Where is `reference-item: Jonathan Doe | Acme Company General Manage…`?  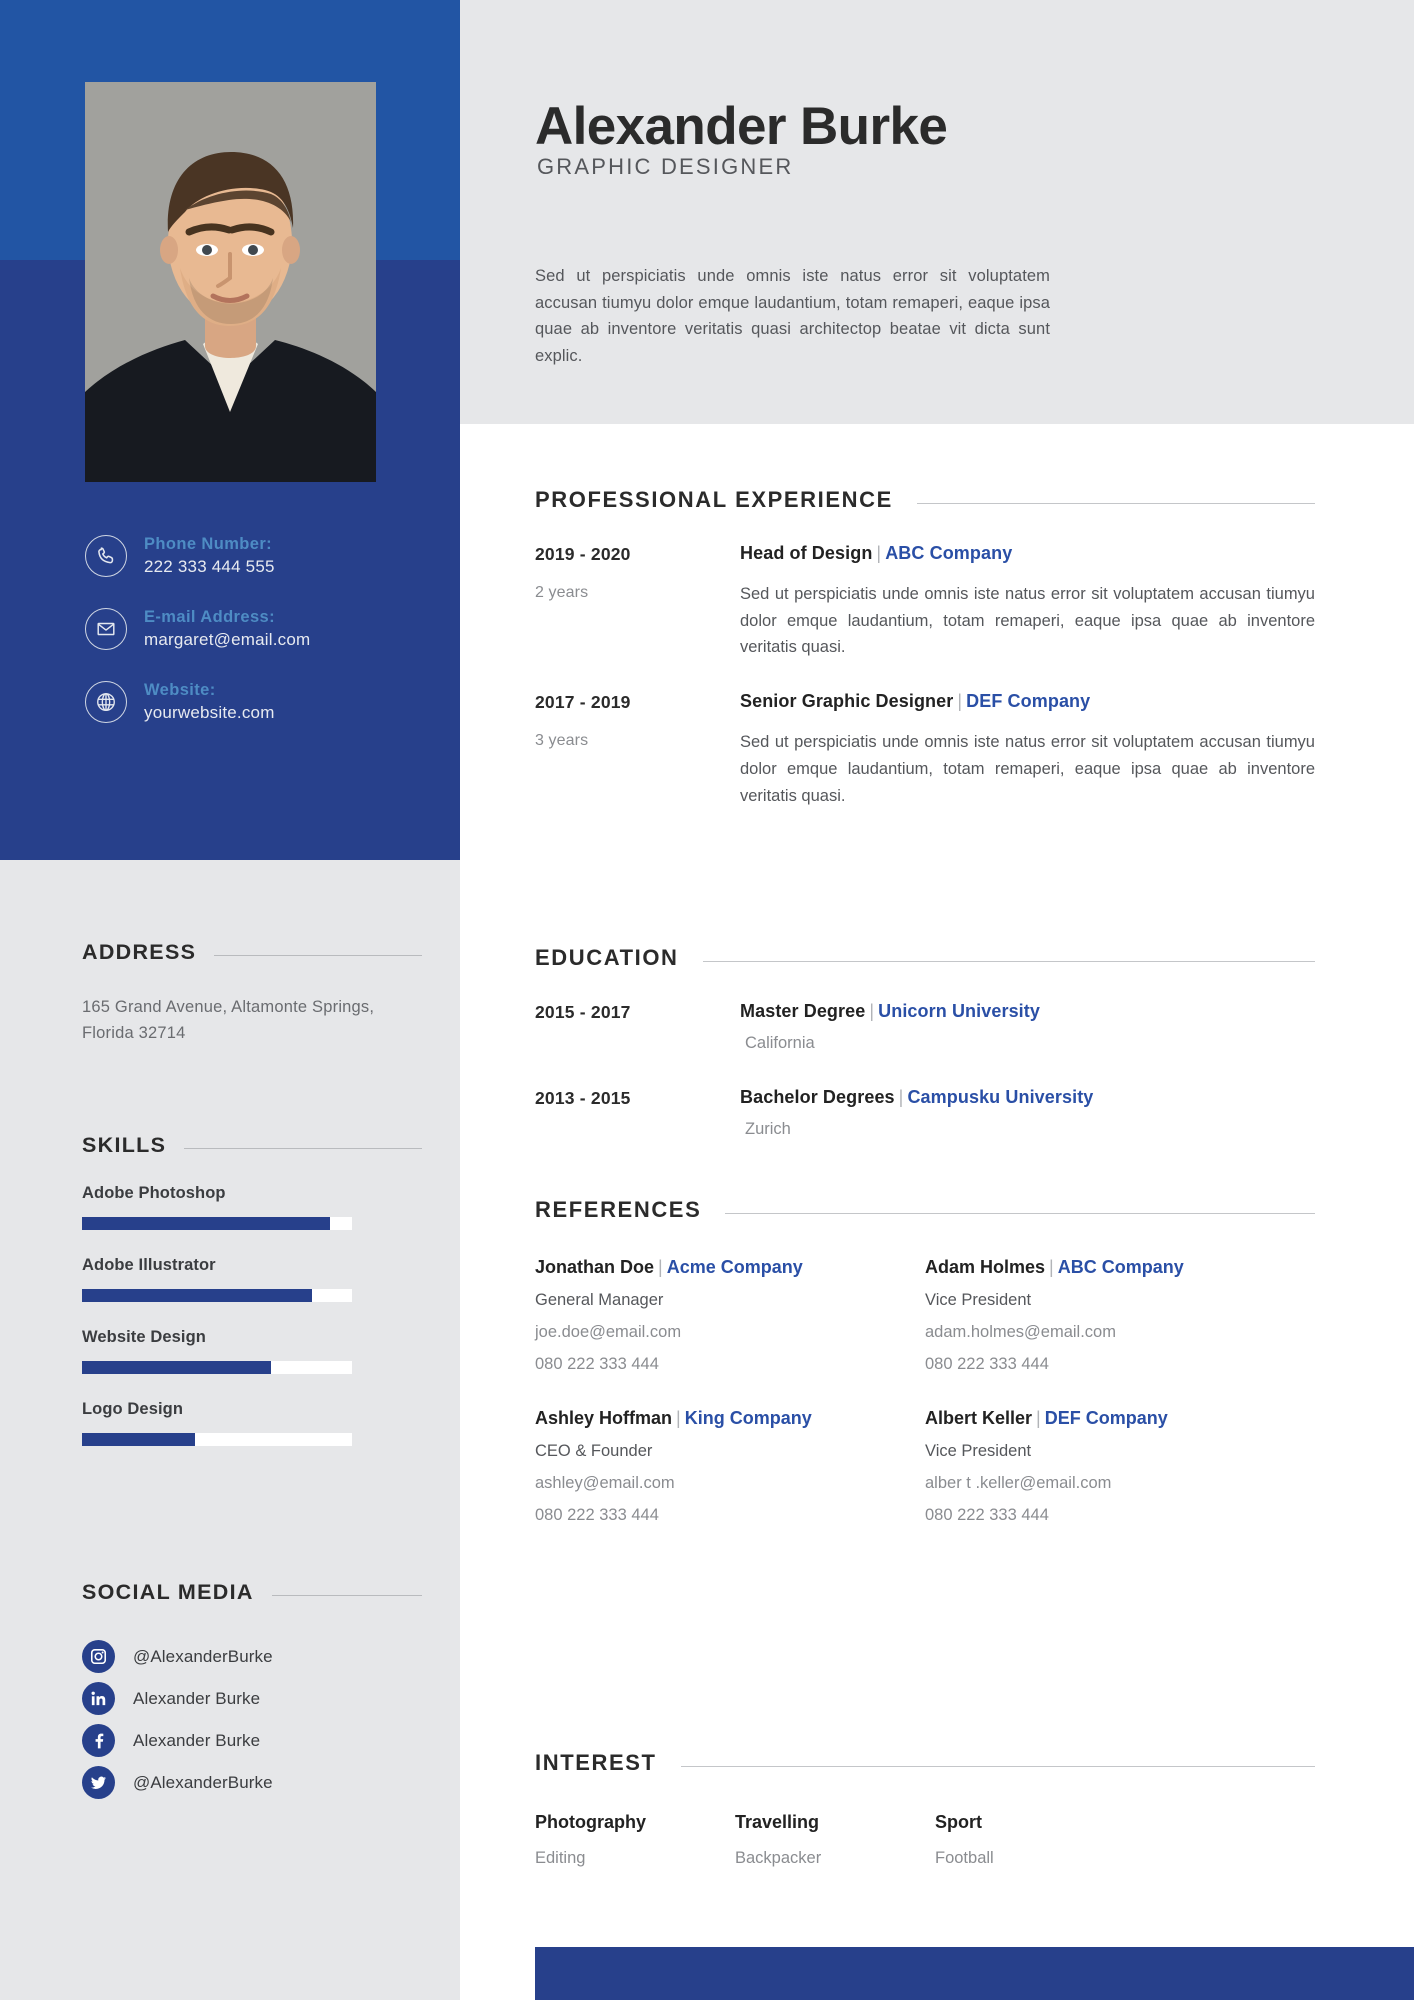
reference-item: Jonathan Doe | Acme Company General Manage… is located at coordinates (730, 1315).